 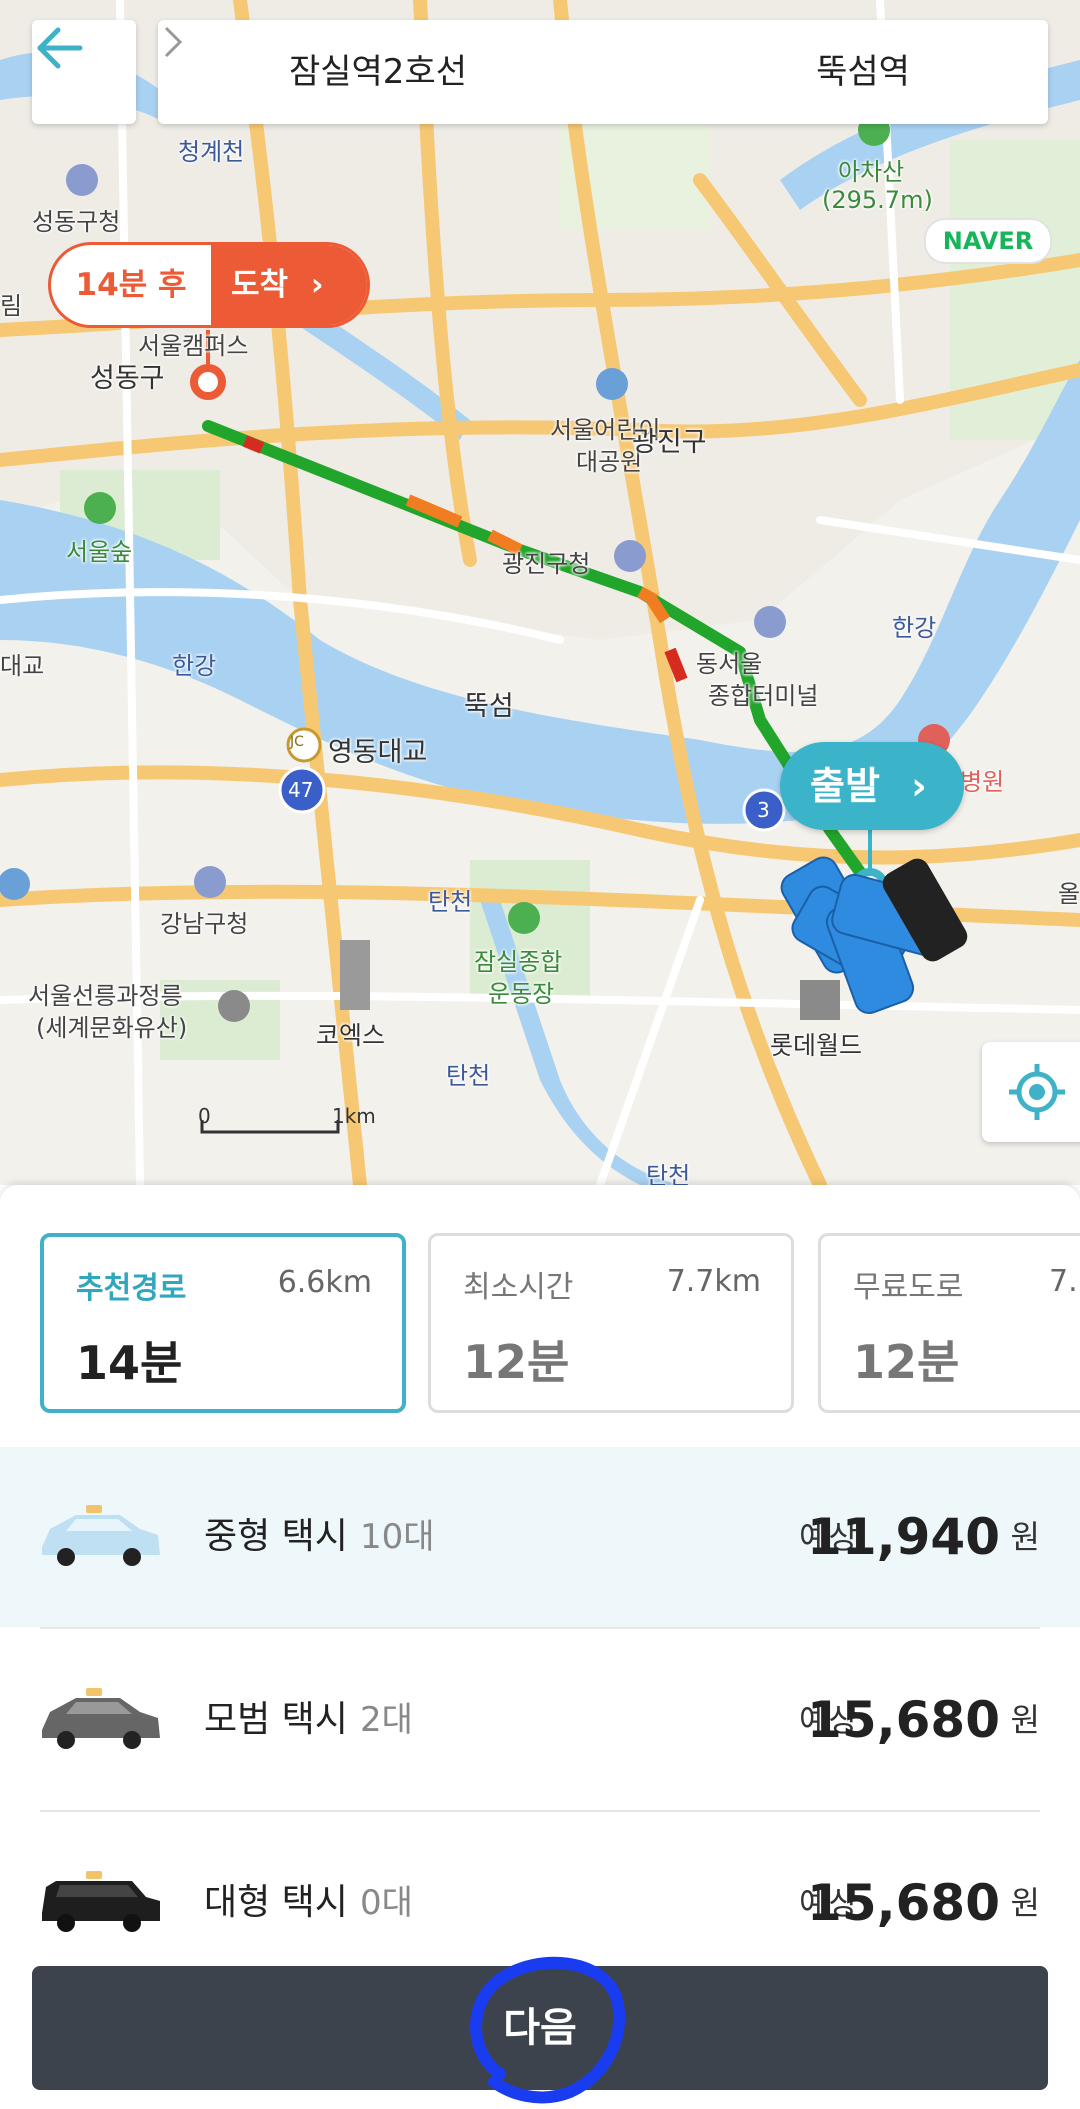 I want to click on taxi-name-wrap: 모범 택시 2대, so click(x=308, y=1720).